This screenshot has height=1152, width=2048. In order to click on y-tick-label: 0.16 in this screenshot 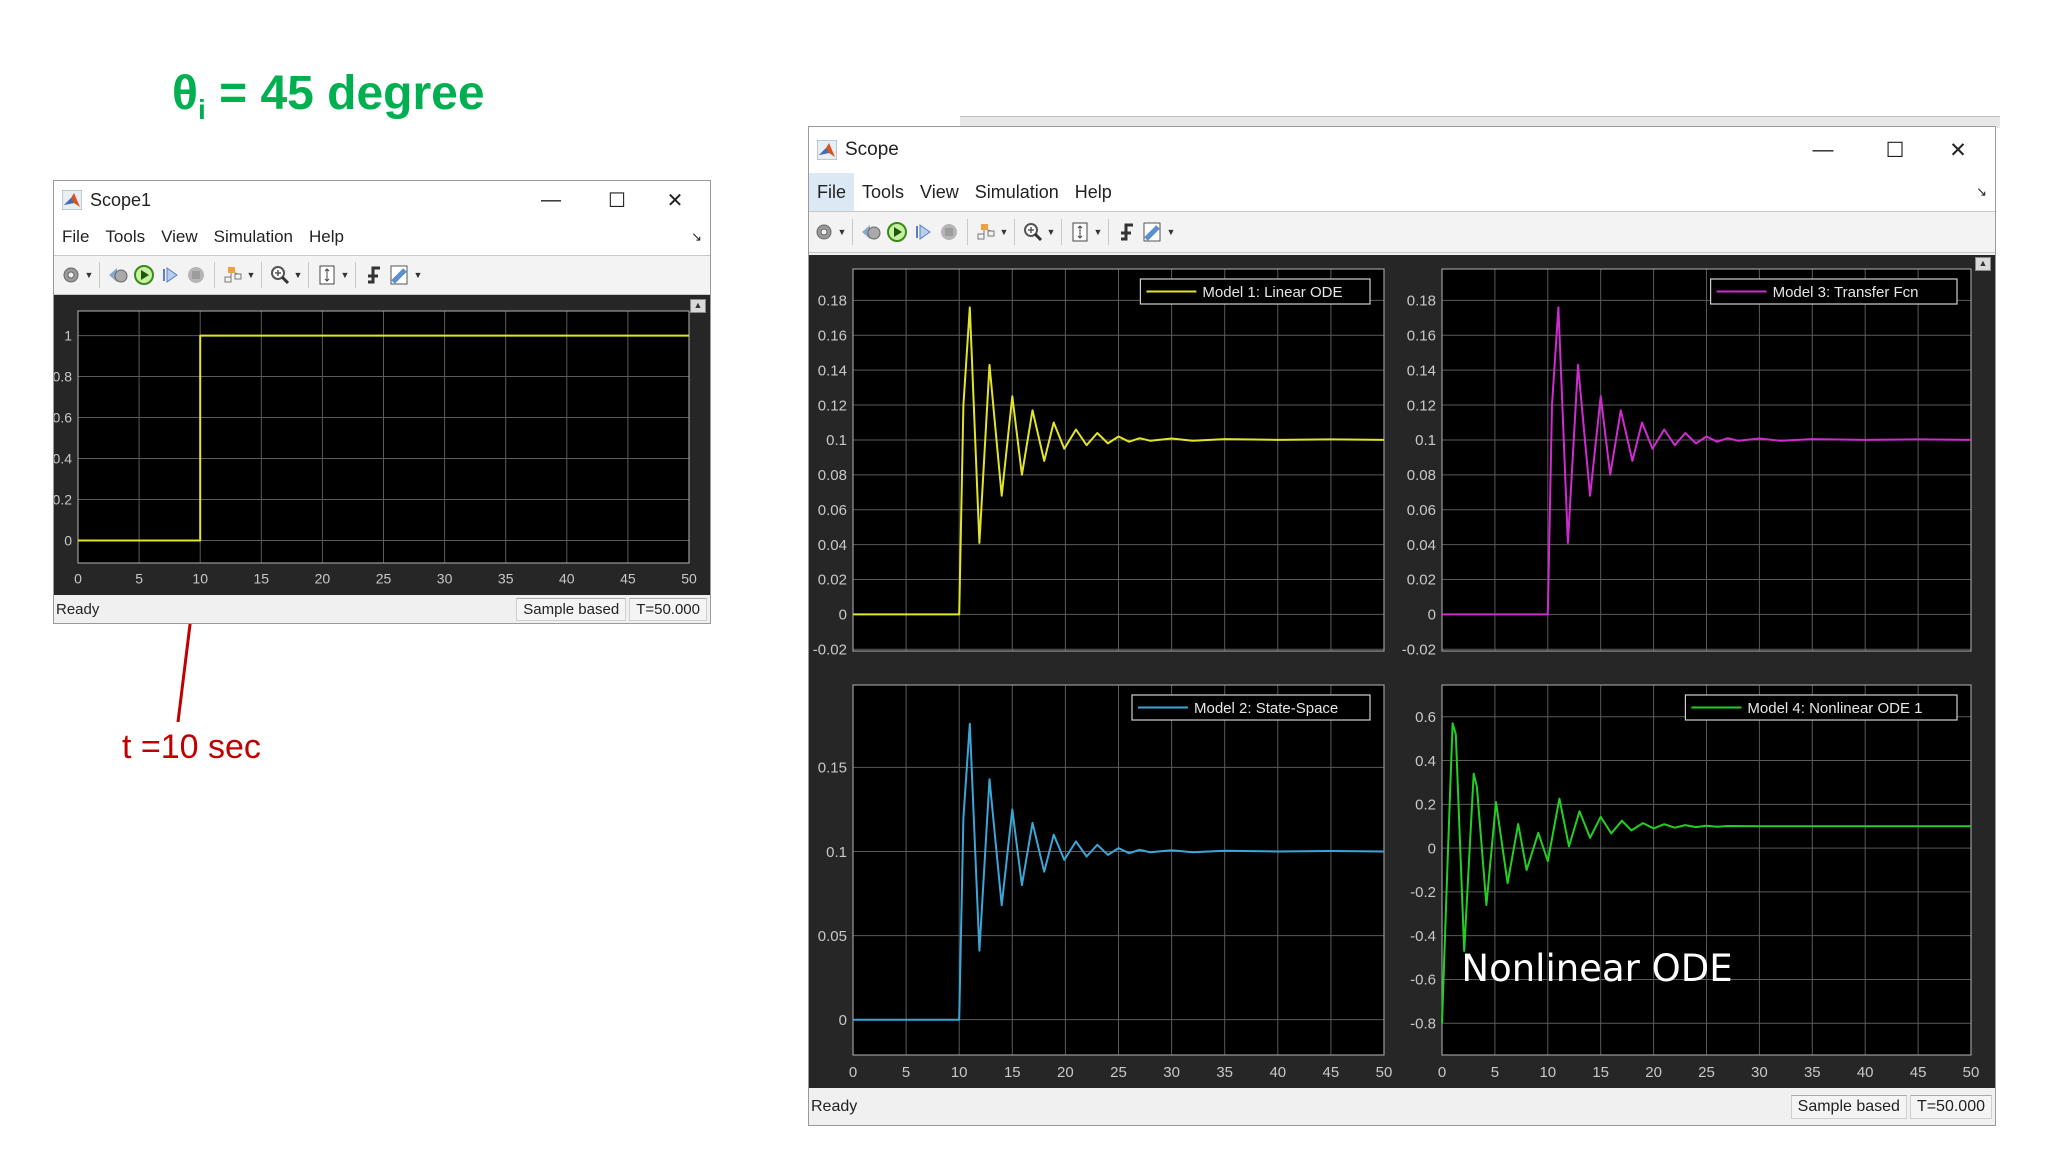, I will do `click(832, 336)`.